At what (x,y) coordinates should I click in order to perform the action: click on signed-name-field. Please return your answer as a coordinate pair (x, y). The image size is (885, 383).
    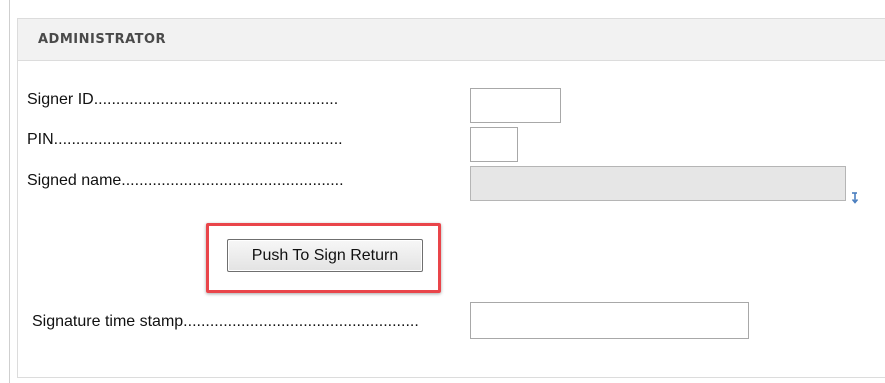
    Looking at the image, I should click on (658, 183).